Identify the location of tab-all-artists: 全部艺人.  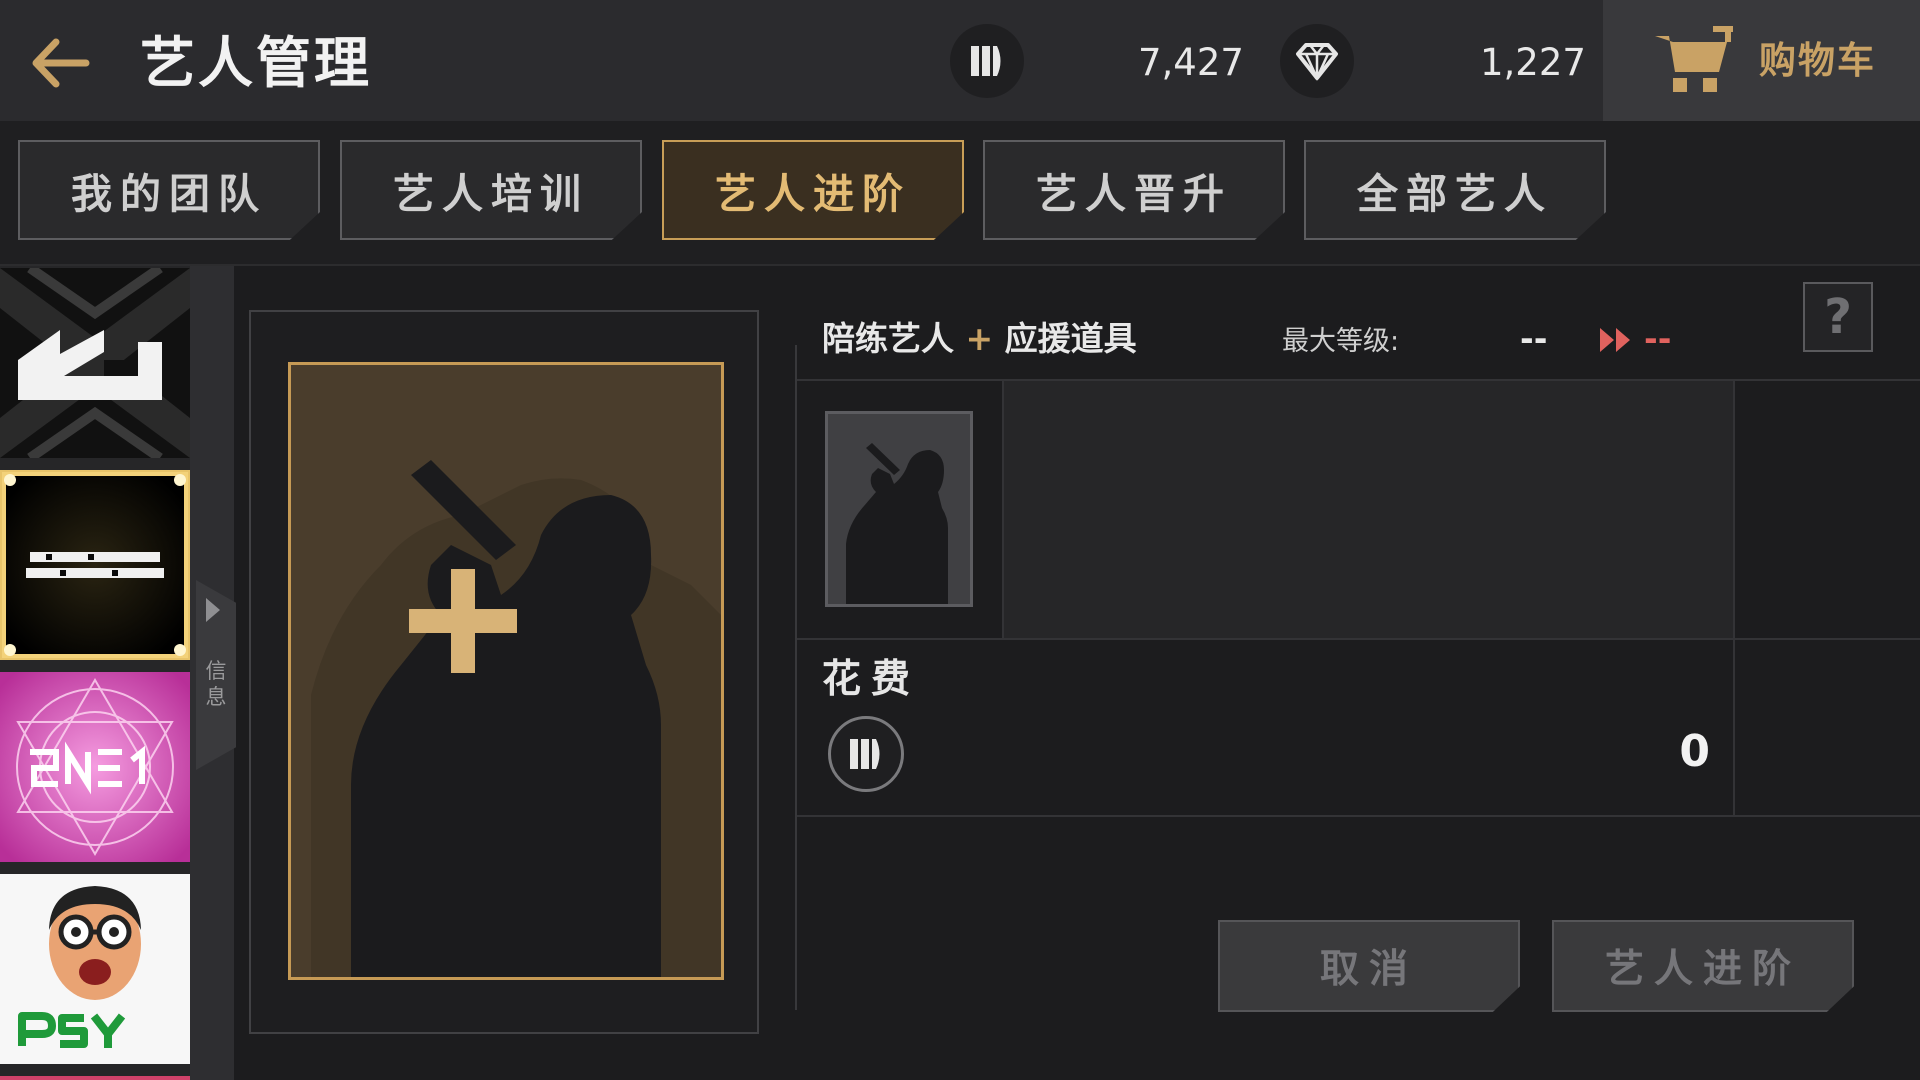
(1455, 190).